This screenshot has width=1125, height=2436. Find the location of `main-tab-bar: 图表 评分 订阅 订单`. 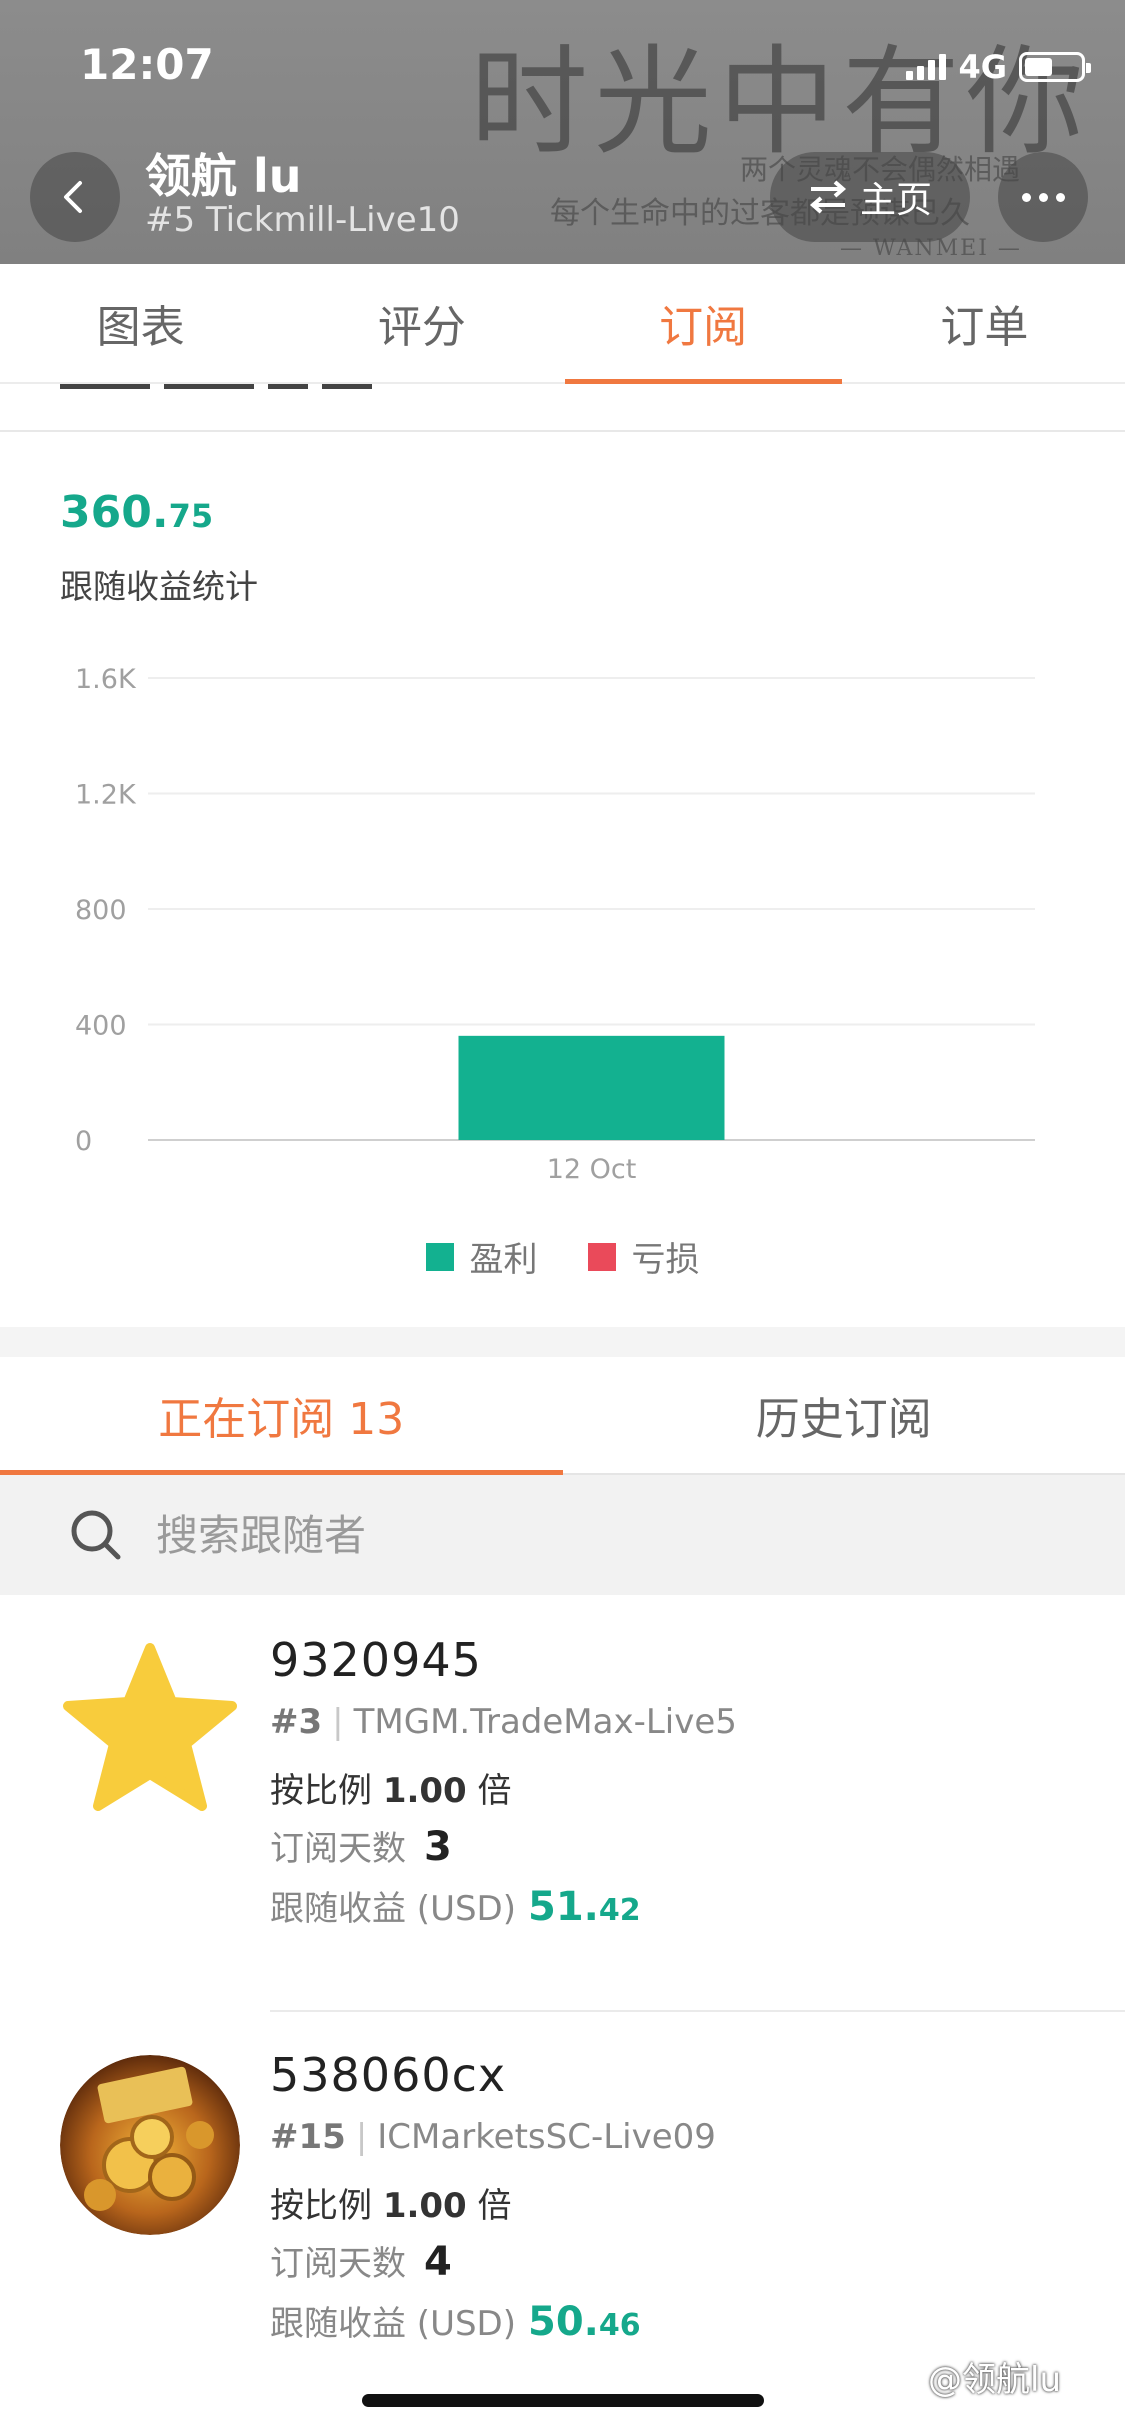

main-tab-bar: 图表 评分 订阅 订单 is located at coordinates (562, 324).